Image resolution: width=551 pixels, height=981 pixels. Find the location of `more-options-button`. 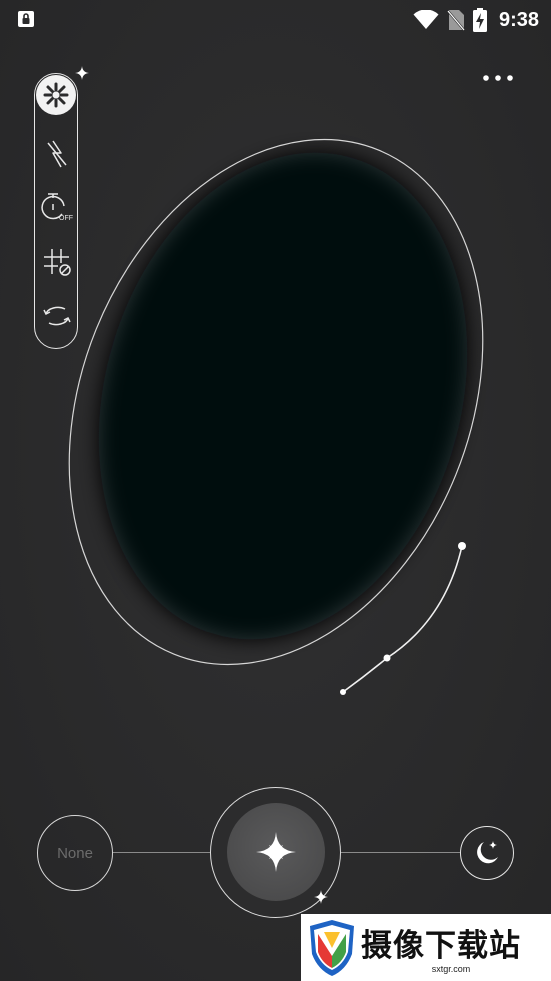

more-options-button is located at coordinates (499, 78).